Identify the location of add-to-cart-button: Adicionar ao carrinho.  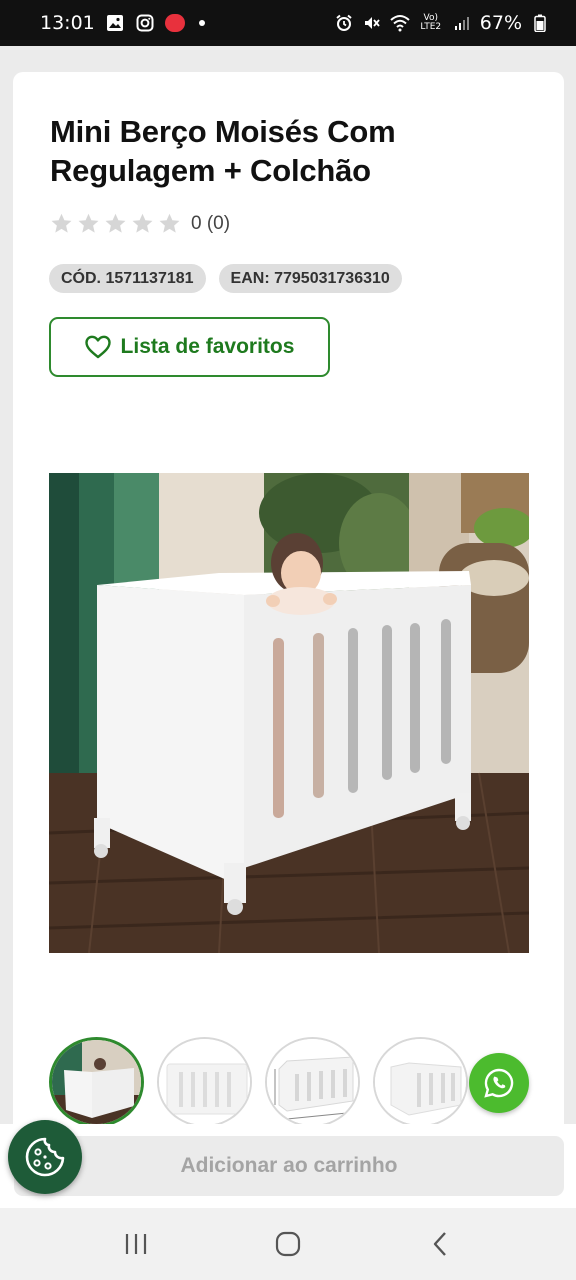
(289, 1166).